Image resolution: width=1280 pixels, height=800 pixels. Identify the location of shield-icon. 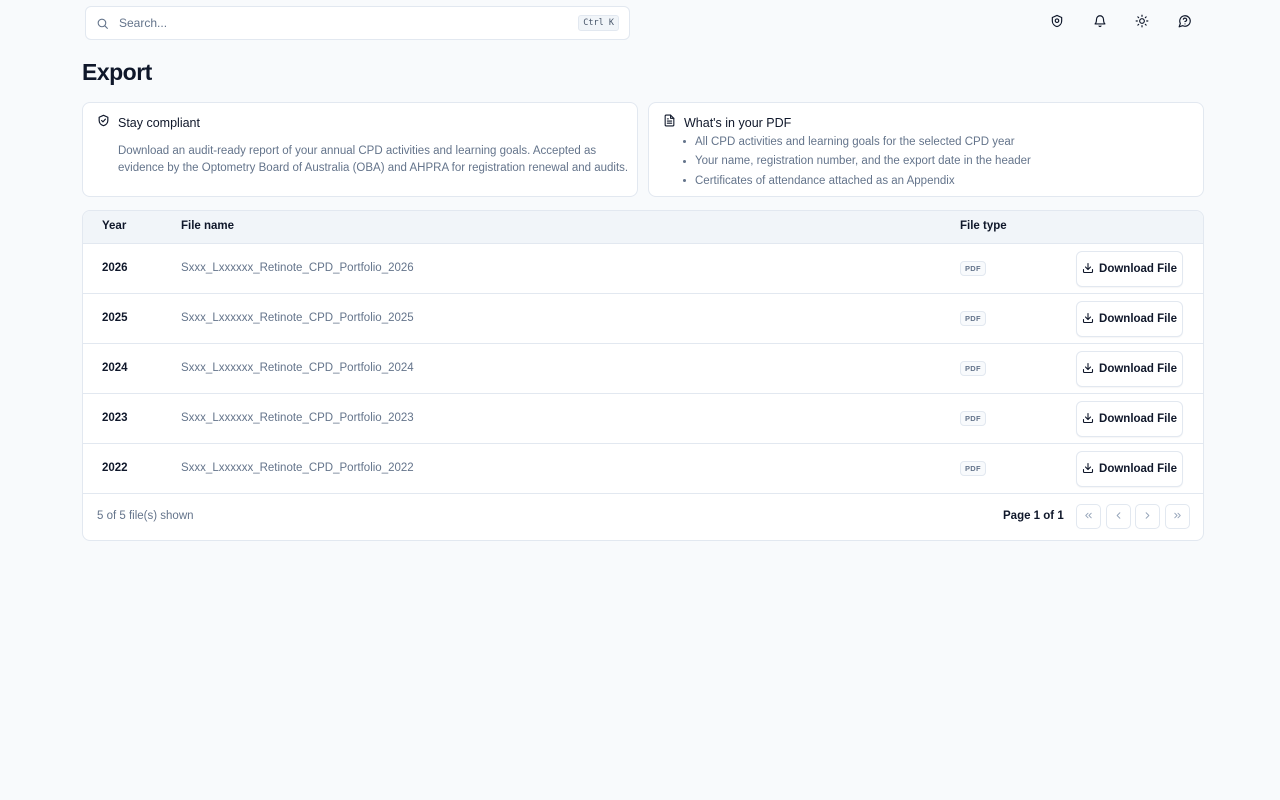
(1057, 23).